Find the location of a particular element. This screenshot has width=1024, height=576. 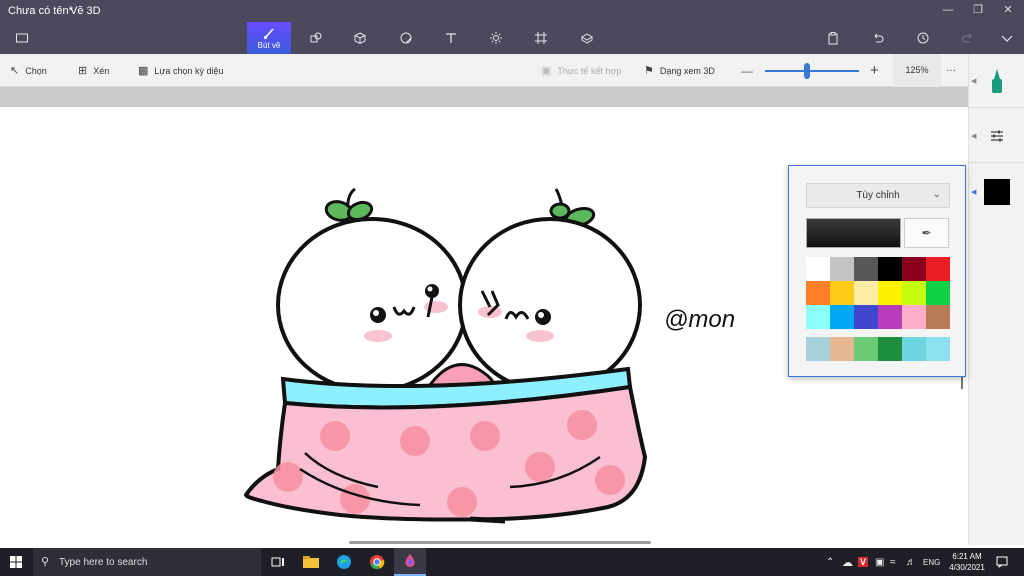

color-mode-label: Tùy chỉnh is located at coordinates (878, 195).